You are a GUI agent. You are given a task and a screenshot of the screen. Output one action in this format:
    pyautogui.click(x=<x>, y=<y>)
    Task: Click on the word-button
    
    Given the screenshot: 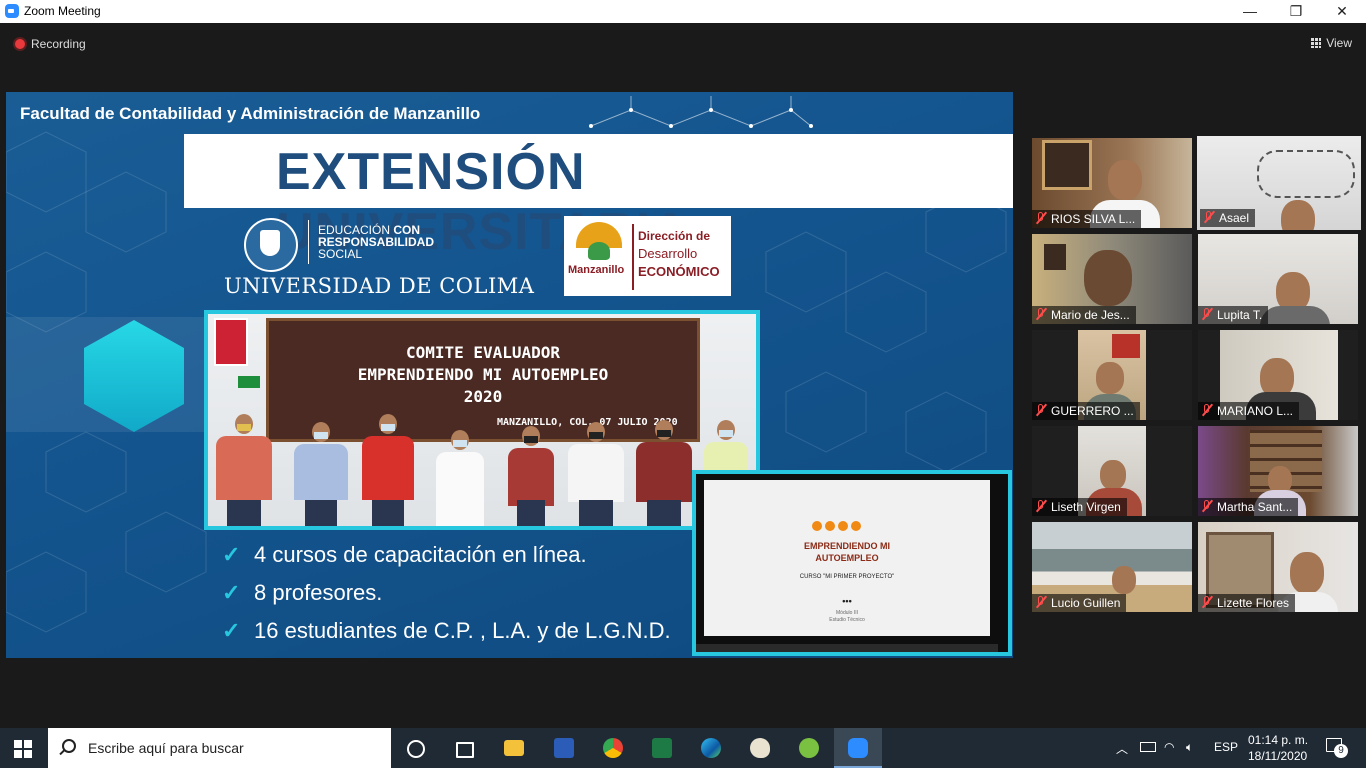 What is the action you would take?
    pyautogui.click(x=564, y=748)
    